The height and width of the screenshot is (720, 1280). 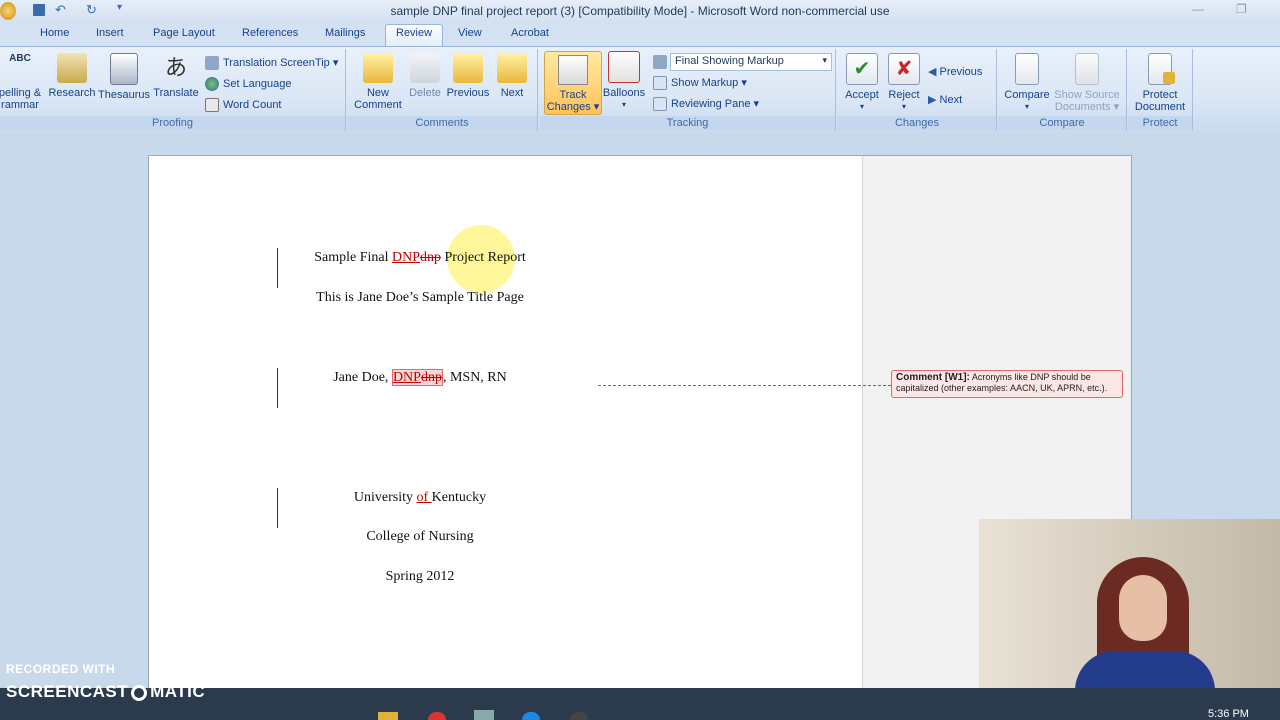 I want to click on next-comment-button: Next, so click(x=512, y=76).